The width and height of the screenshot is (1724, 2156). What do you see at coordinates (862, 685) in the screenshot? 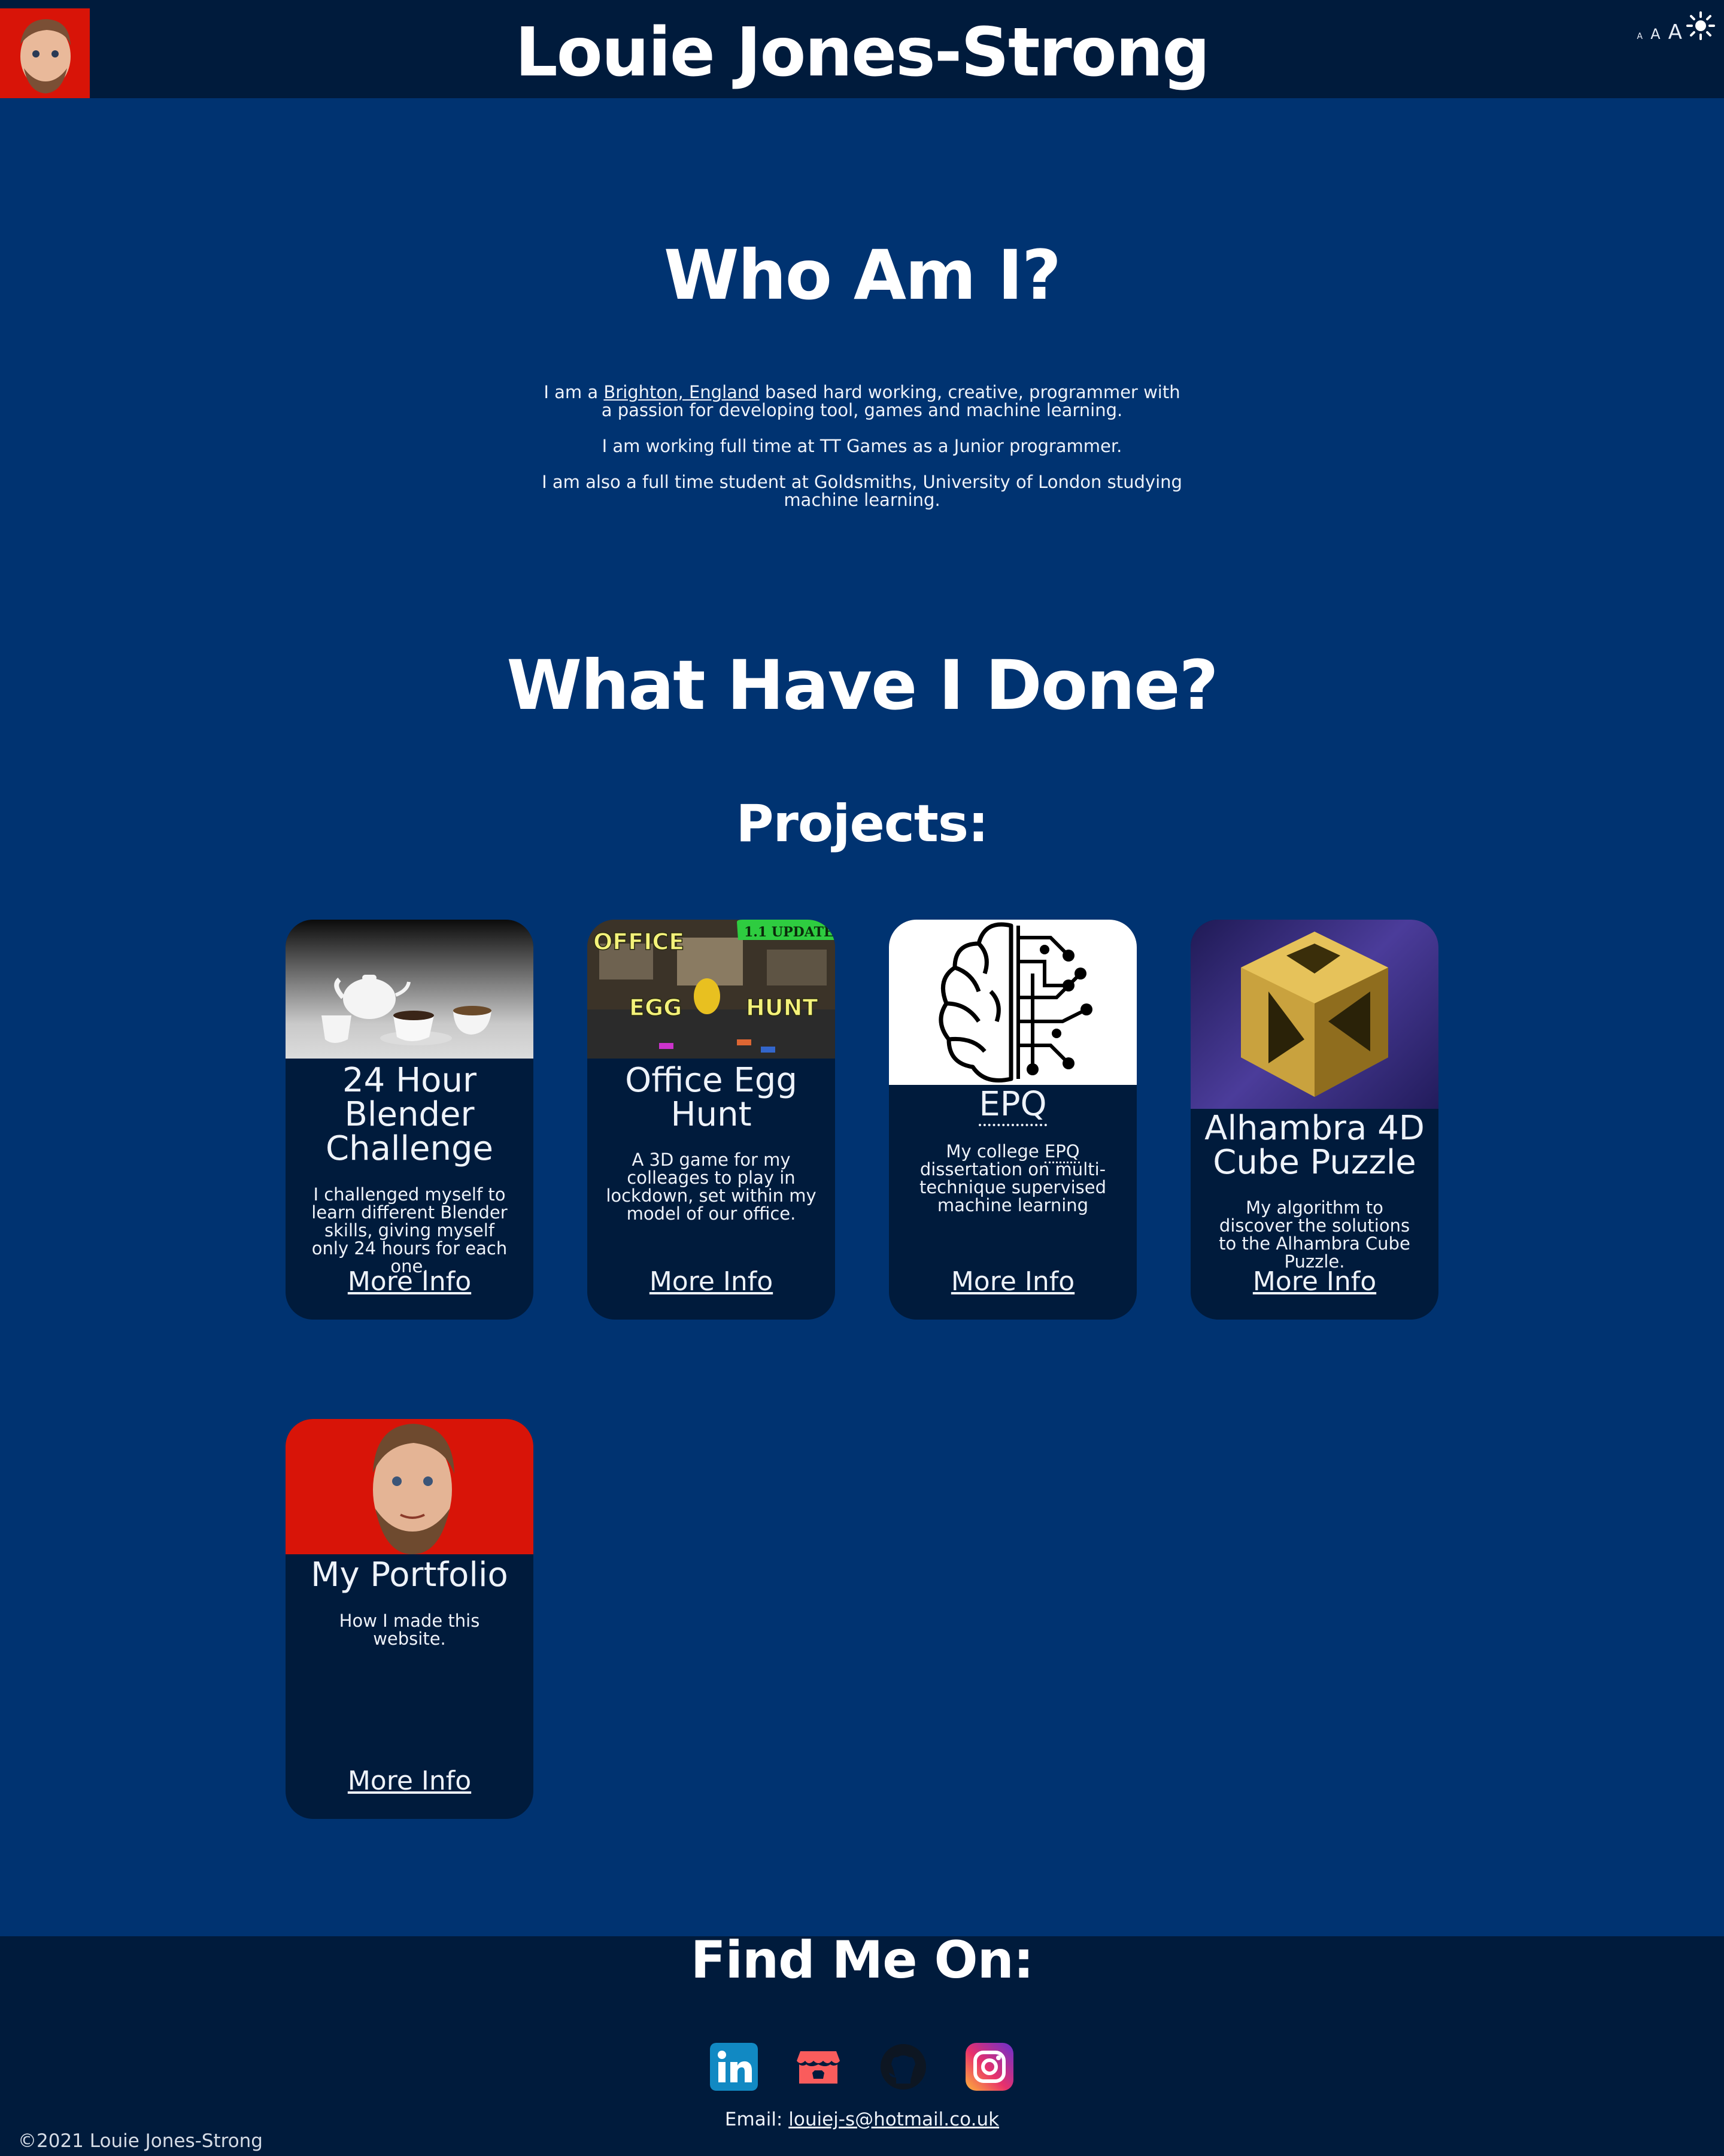
I see `work-heading: What Have I Done?` at bounding box center [862, 685].